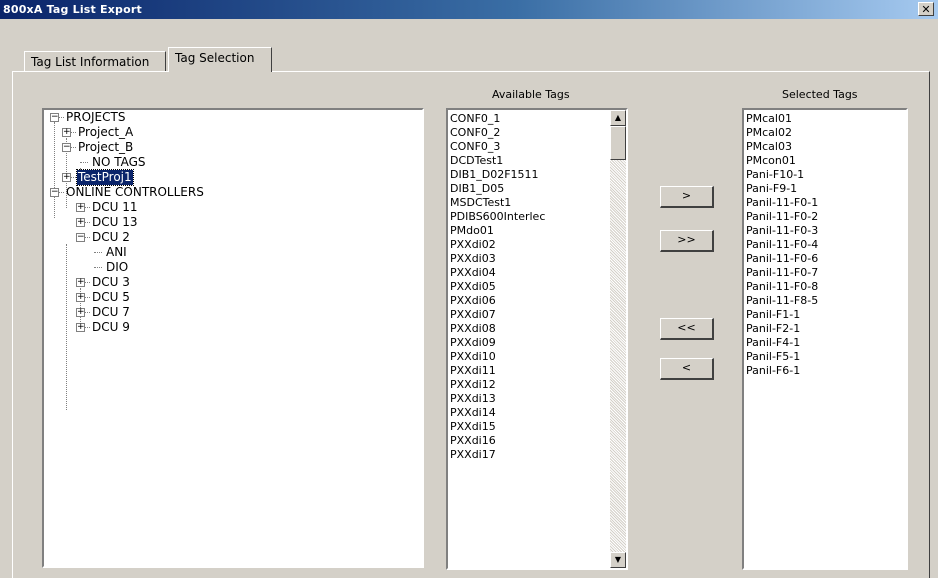  Describe the element at coordinates (782, 343) in the screenshot. I see `list-item: Panil-F4-1` at that location.